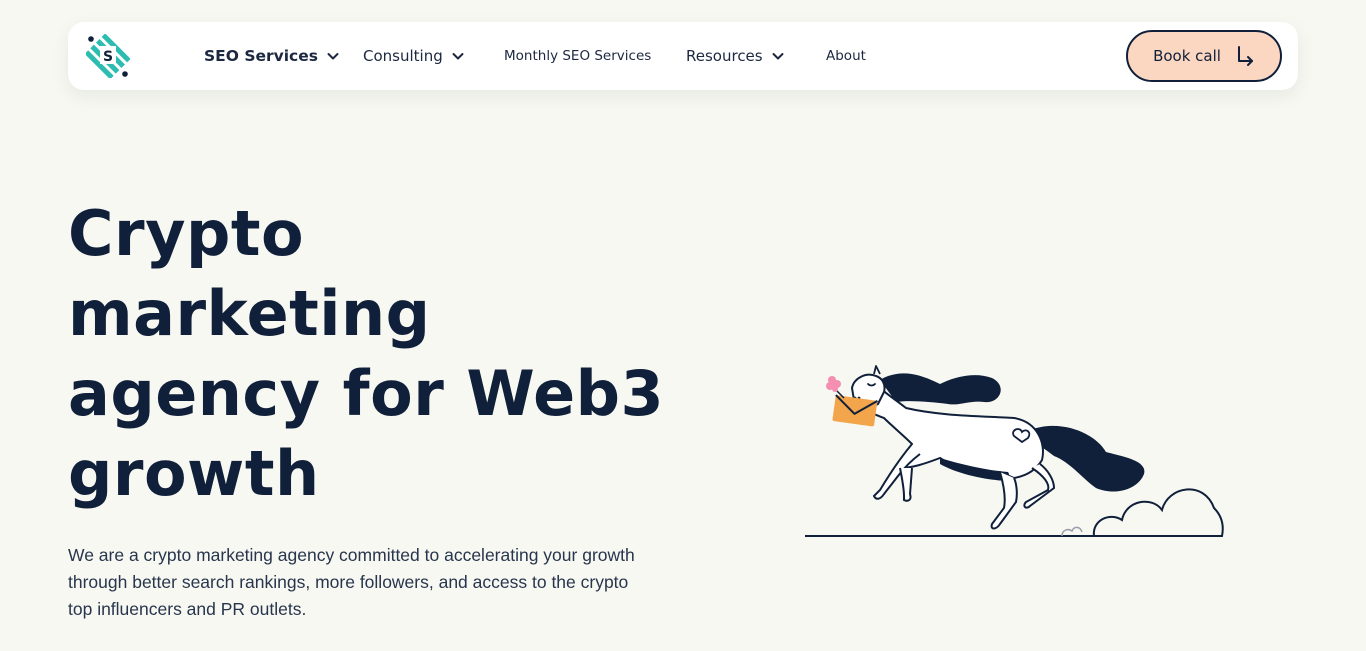 The width and height of the screenshot is (1366, 651). Describe the element at coordinates (877, 370) in the screenshot. I see `horse-ear` at that location.